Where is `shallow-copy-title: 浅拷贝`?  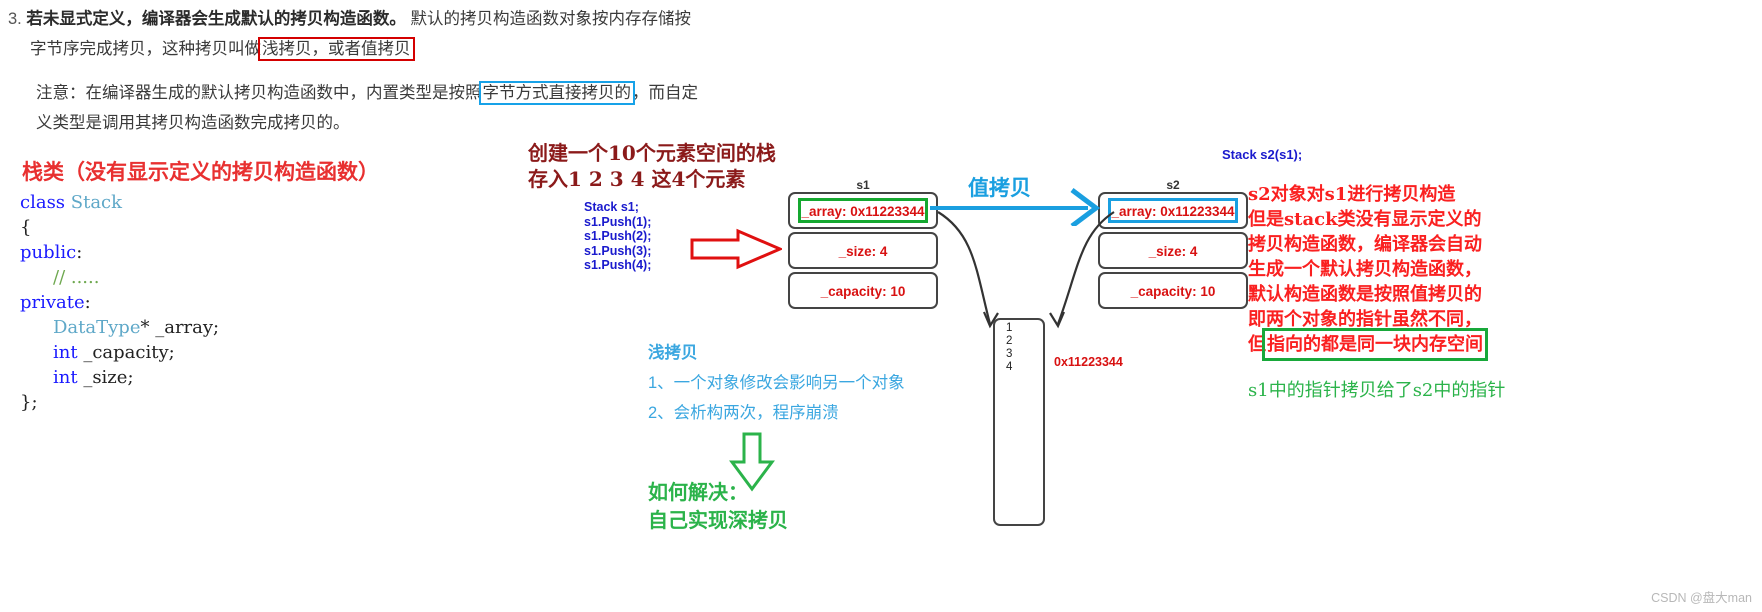 shallow-copy-title: 浅拷贝 is located at coordinates (673, 353).